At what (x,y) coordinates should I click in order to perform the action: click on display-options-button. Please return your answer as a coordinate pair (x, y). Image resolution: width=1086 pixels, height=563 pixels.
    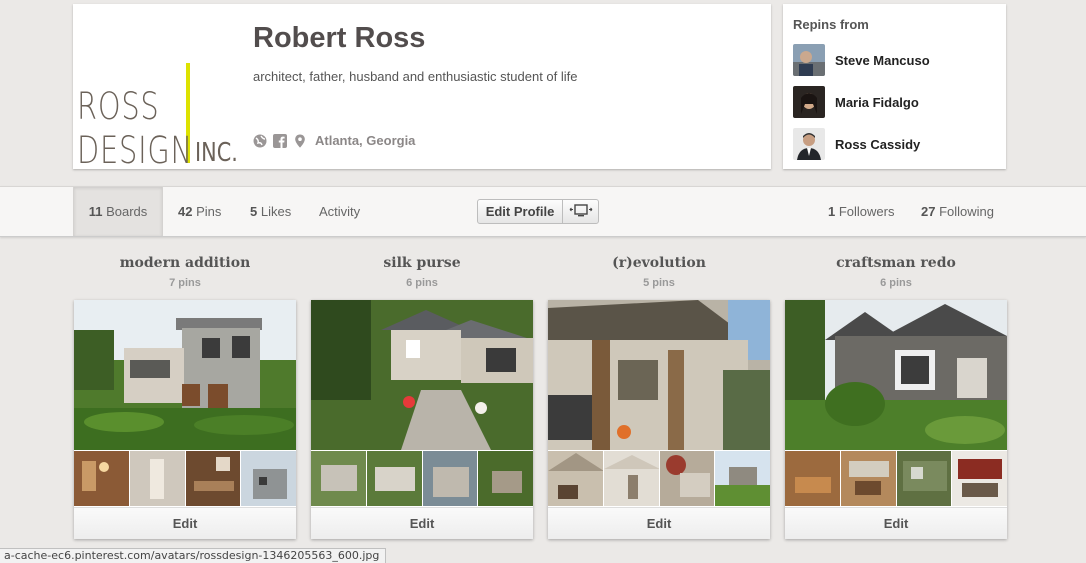
    Looking at the image, I should click on (580, 211).